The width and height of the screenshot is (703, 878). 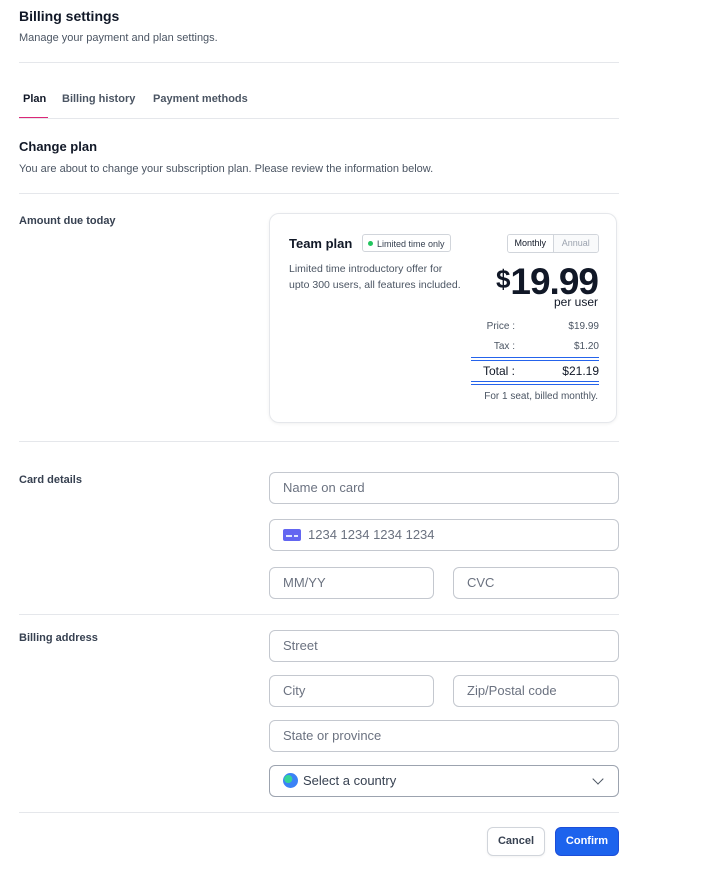 What do you see at coordinates (300, 645) in the screenshot?
I see `street-placeholder: Street` at bounding box center [300, 645].